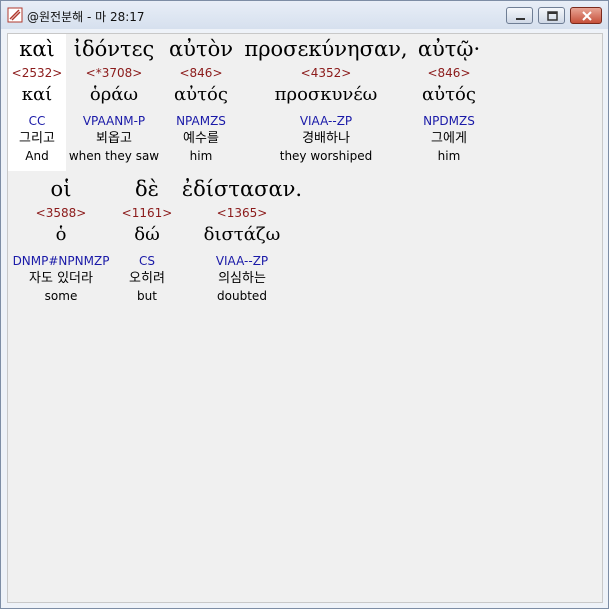  I want to click on strong-number: <1365>, so click(242, 213).